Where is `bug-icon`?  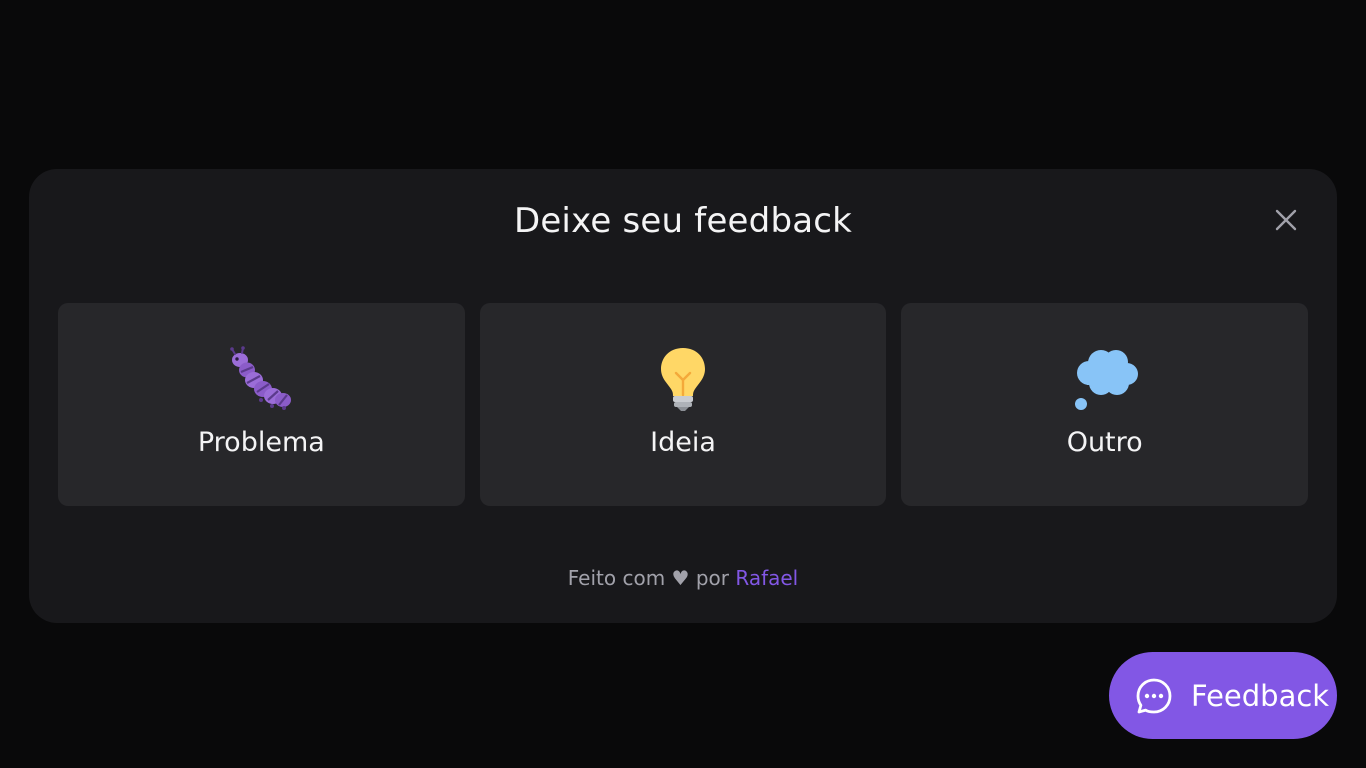 bug-icon is located at coordinates (261, 379).